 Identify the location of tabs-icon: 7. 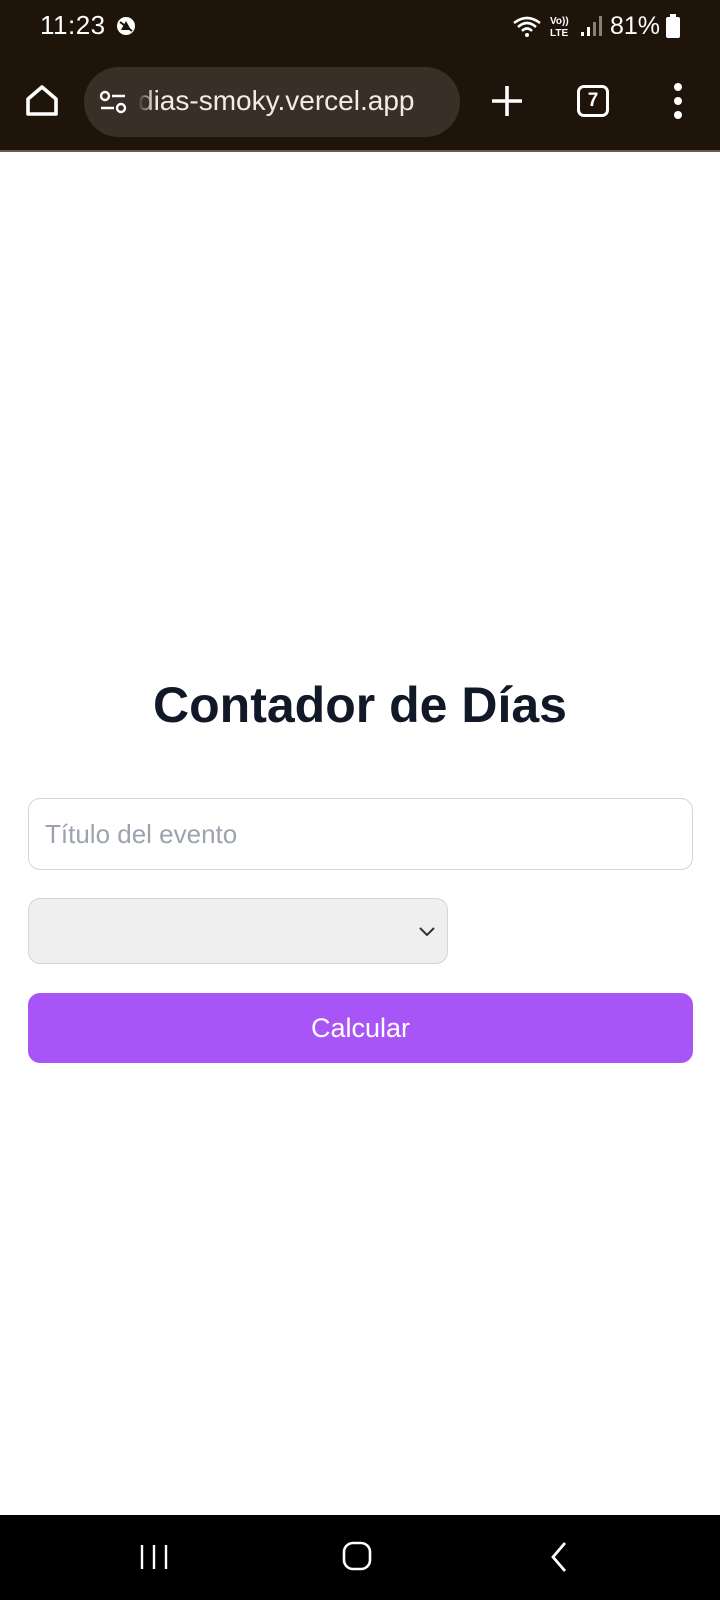
(593, 101).